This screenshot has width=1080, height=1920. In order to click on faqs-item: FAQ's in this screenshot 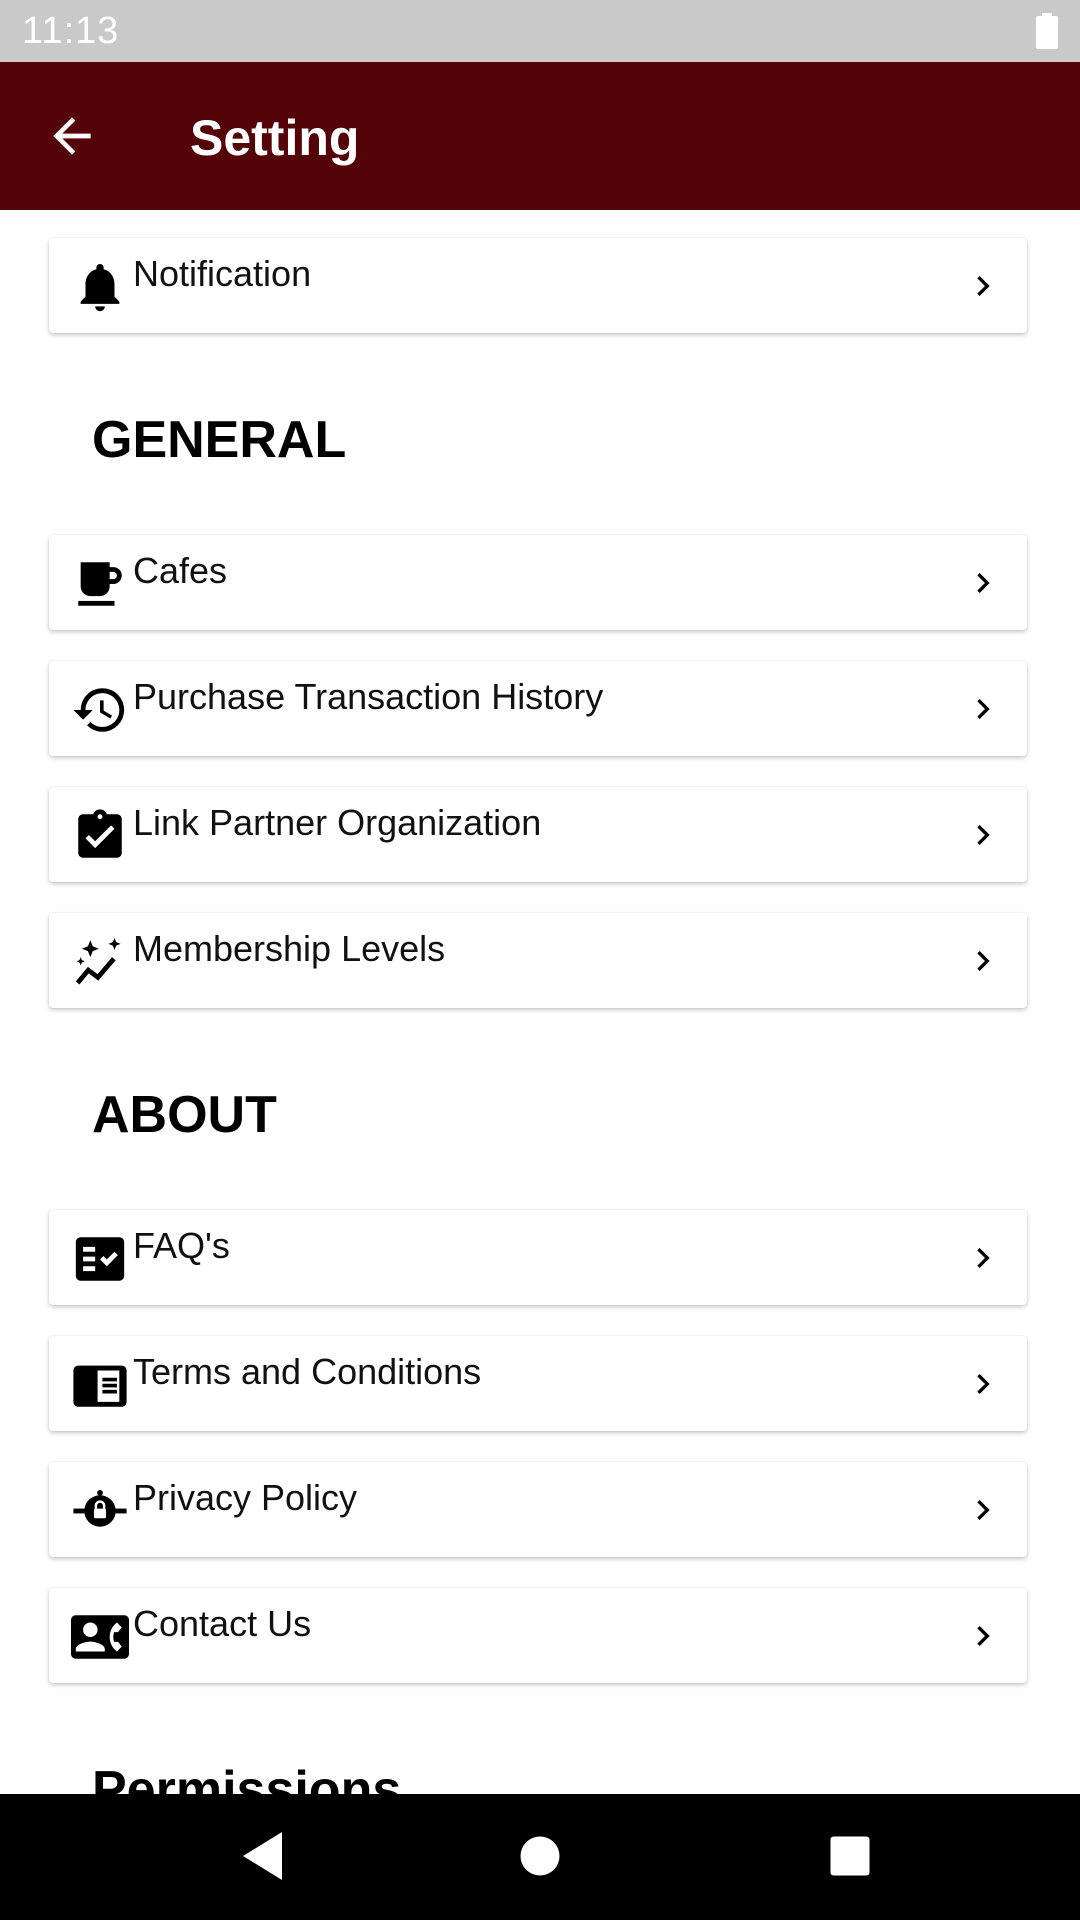, I will do `click(538, 1257)`.